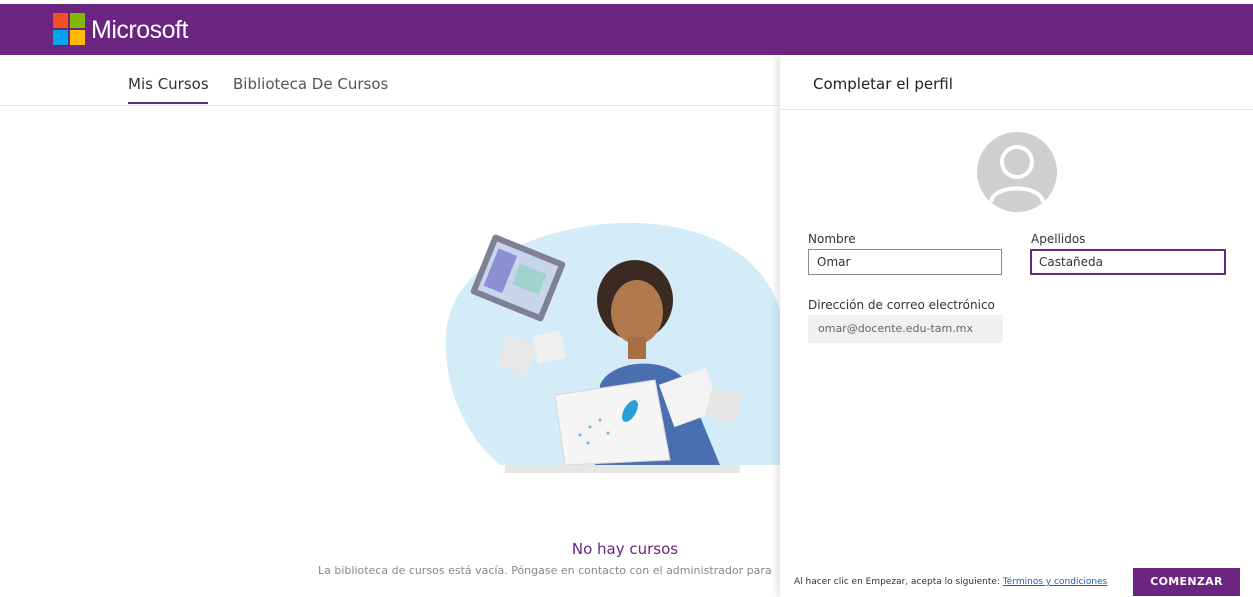 The width and height of the screenshot is (1253, 597). I want to click on start-button: COMENZAR, so click(1186, 582).